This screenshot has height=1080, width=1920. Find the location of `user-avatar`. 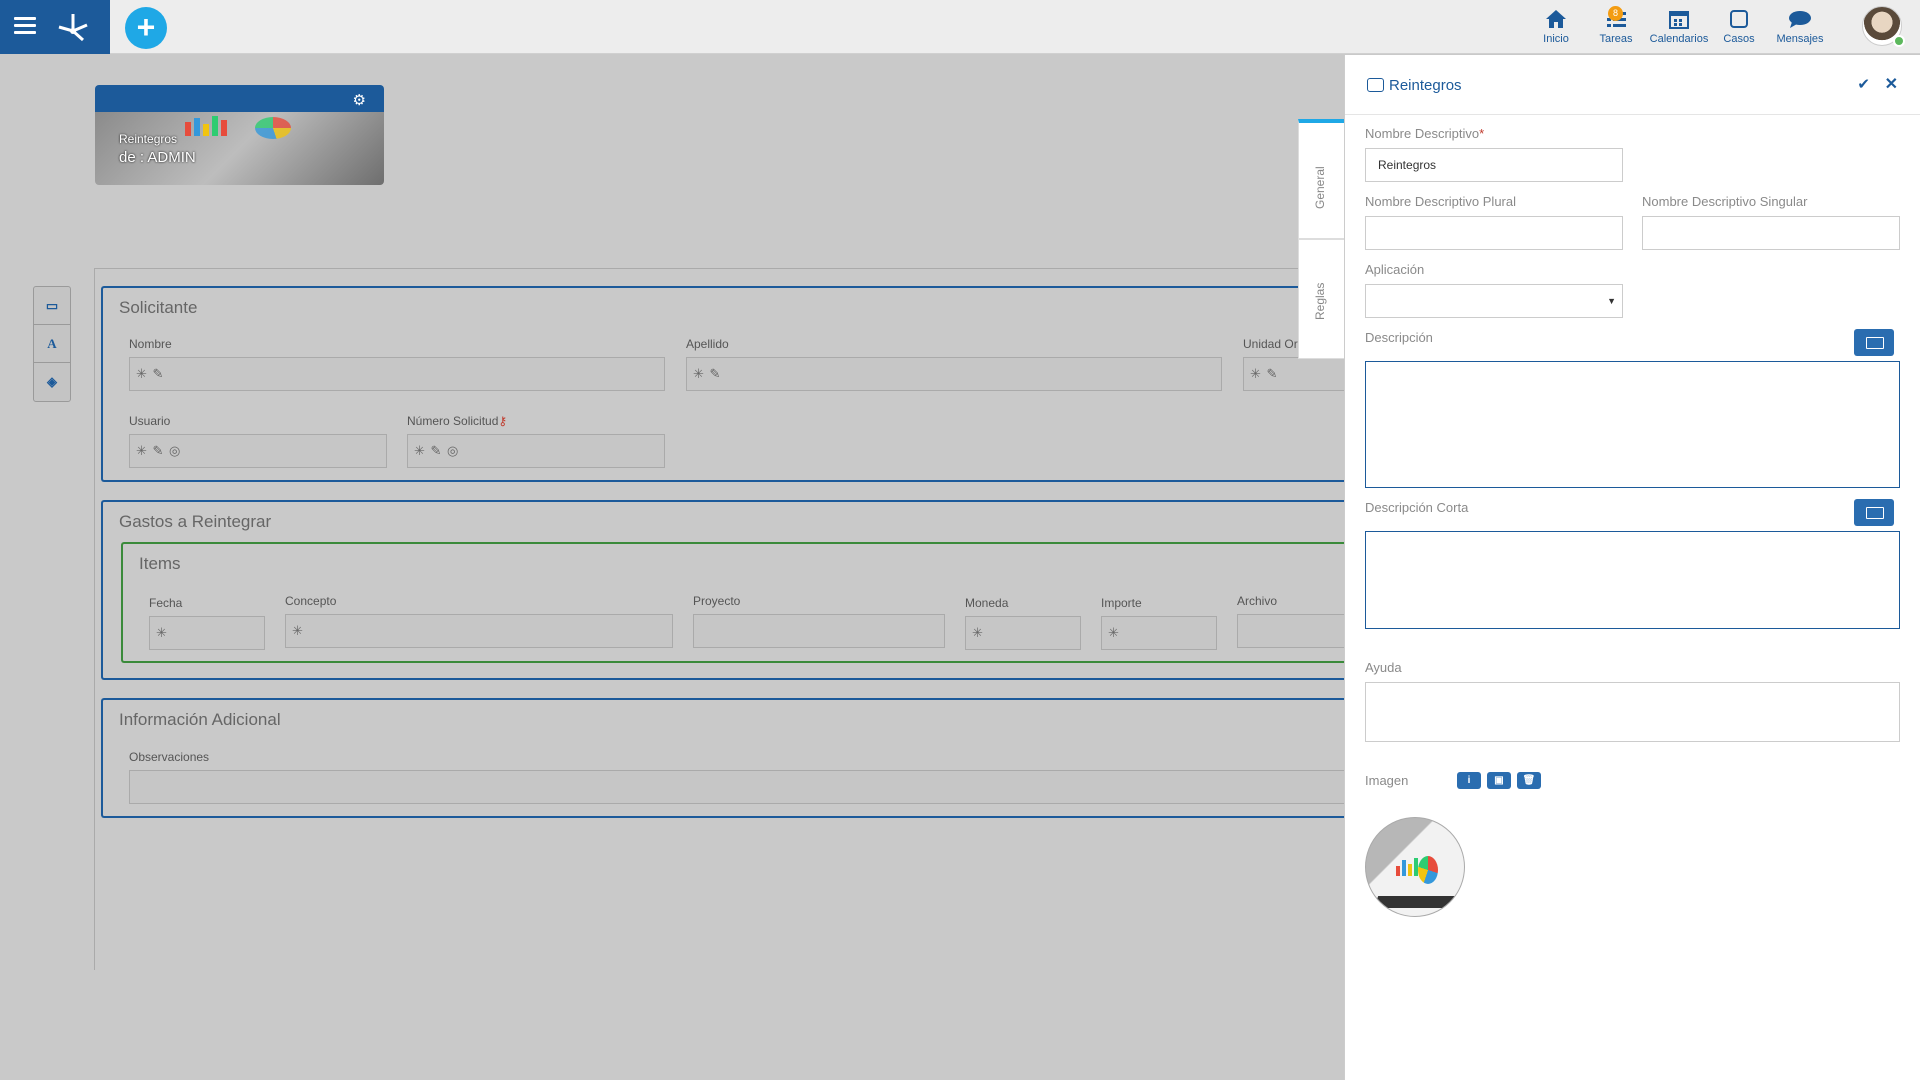

user-avatar is located at coordinates (1883, 26).